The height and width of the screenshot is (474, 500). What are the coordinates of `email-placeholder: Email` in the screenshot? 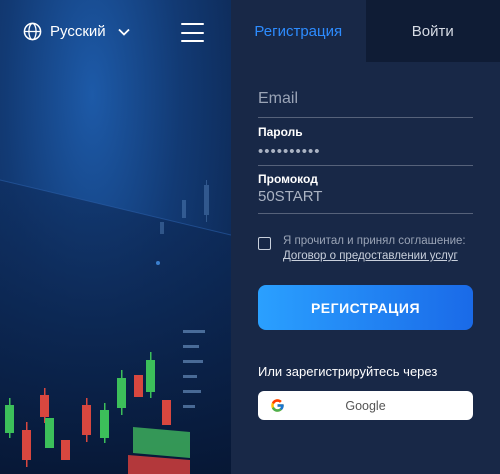 It's located at (278, 98).